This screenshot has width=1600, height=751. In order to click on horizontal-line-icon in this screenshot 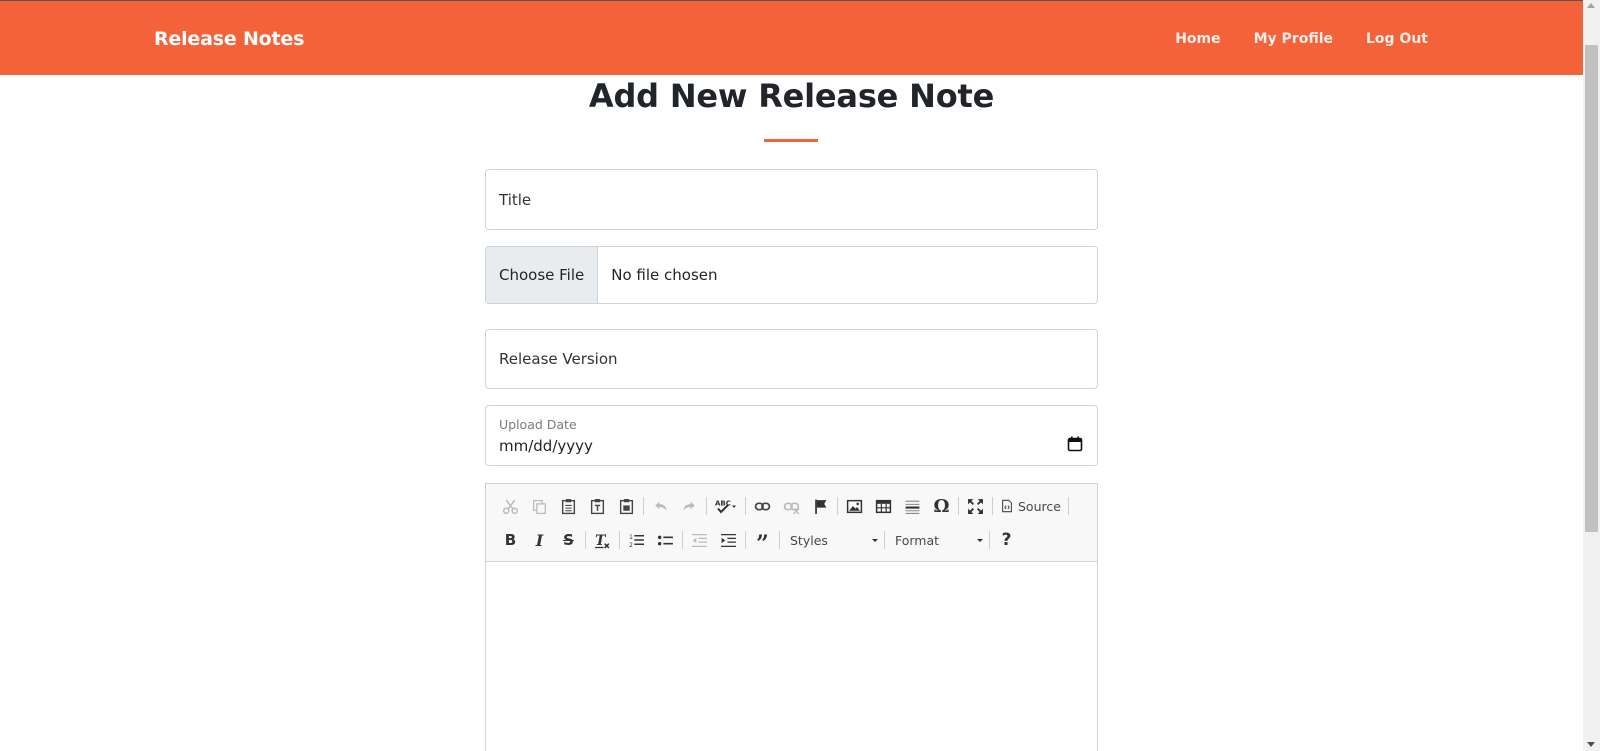, I will do `click(912, 506)`.